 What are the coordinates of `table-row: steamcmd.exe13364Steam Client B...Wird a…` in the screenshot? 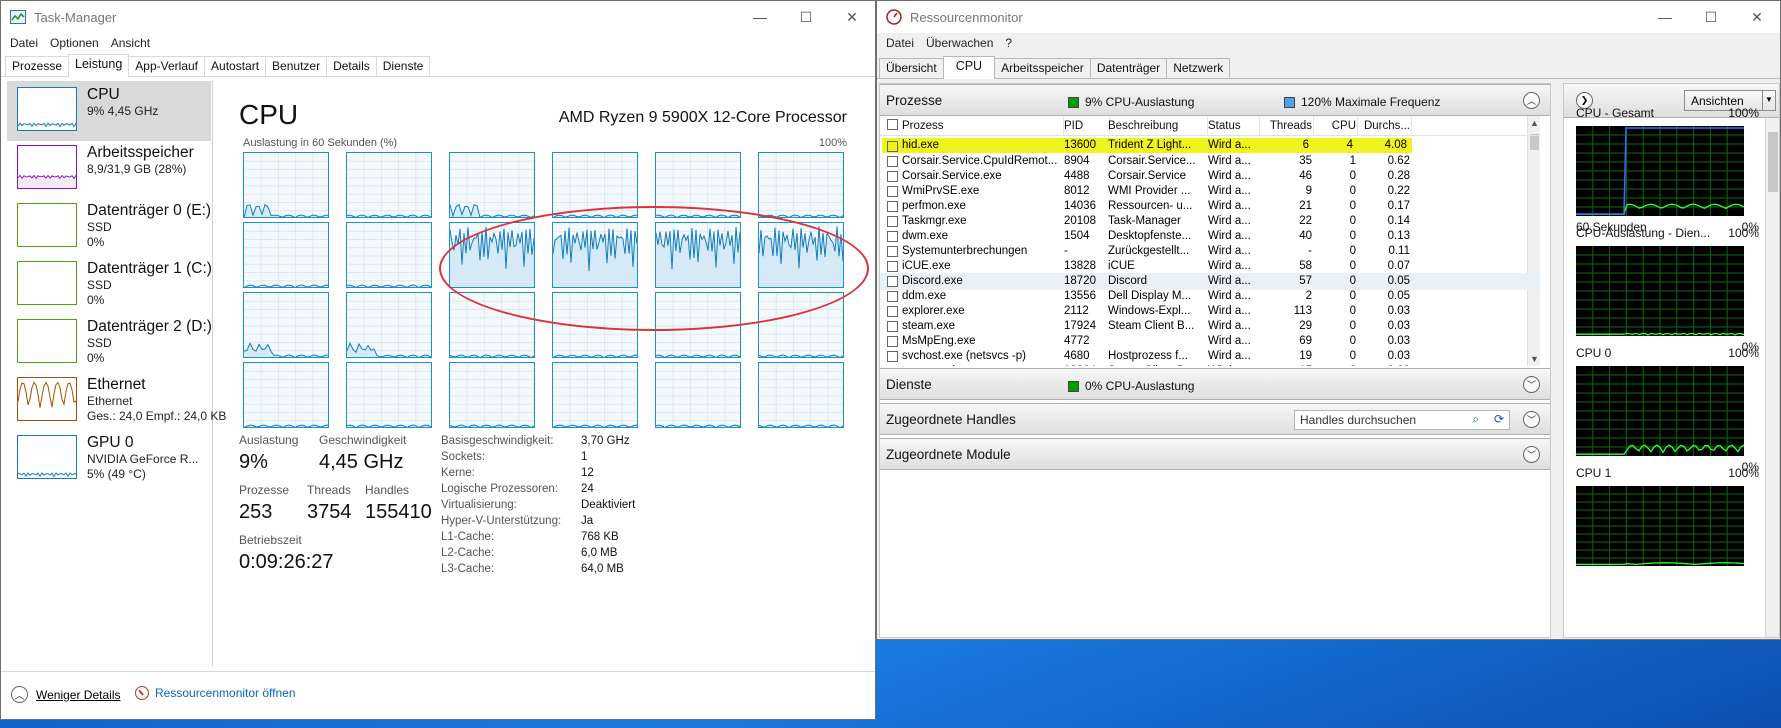 It's located at (1210, 364).